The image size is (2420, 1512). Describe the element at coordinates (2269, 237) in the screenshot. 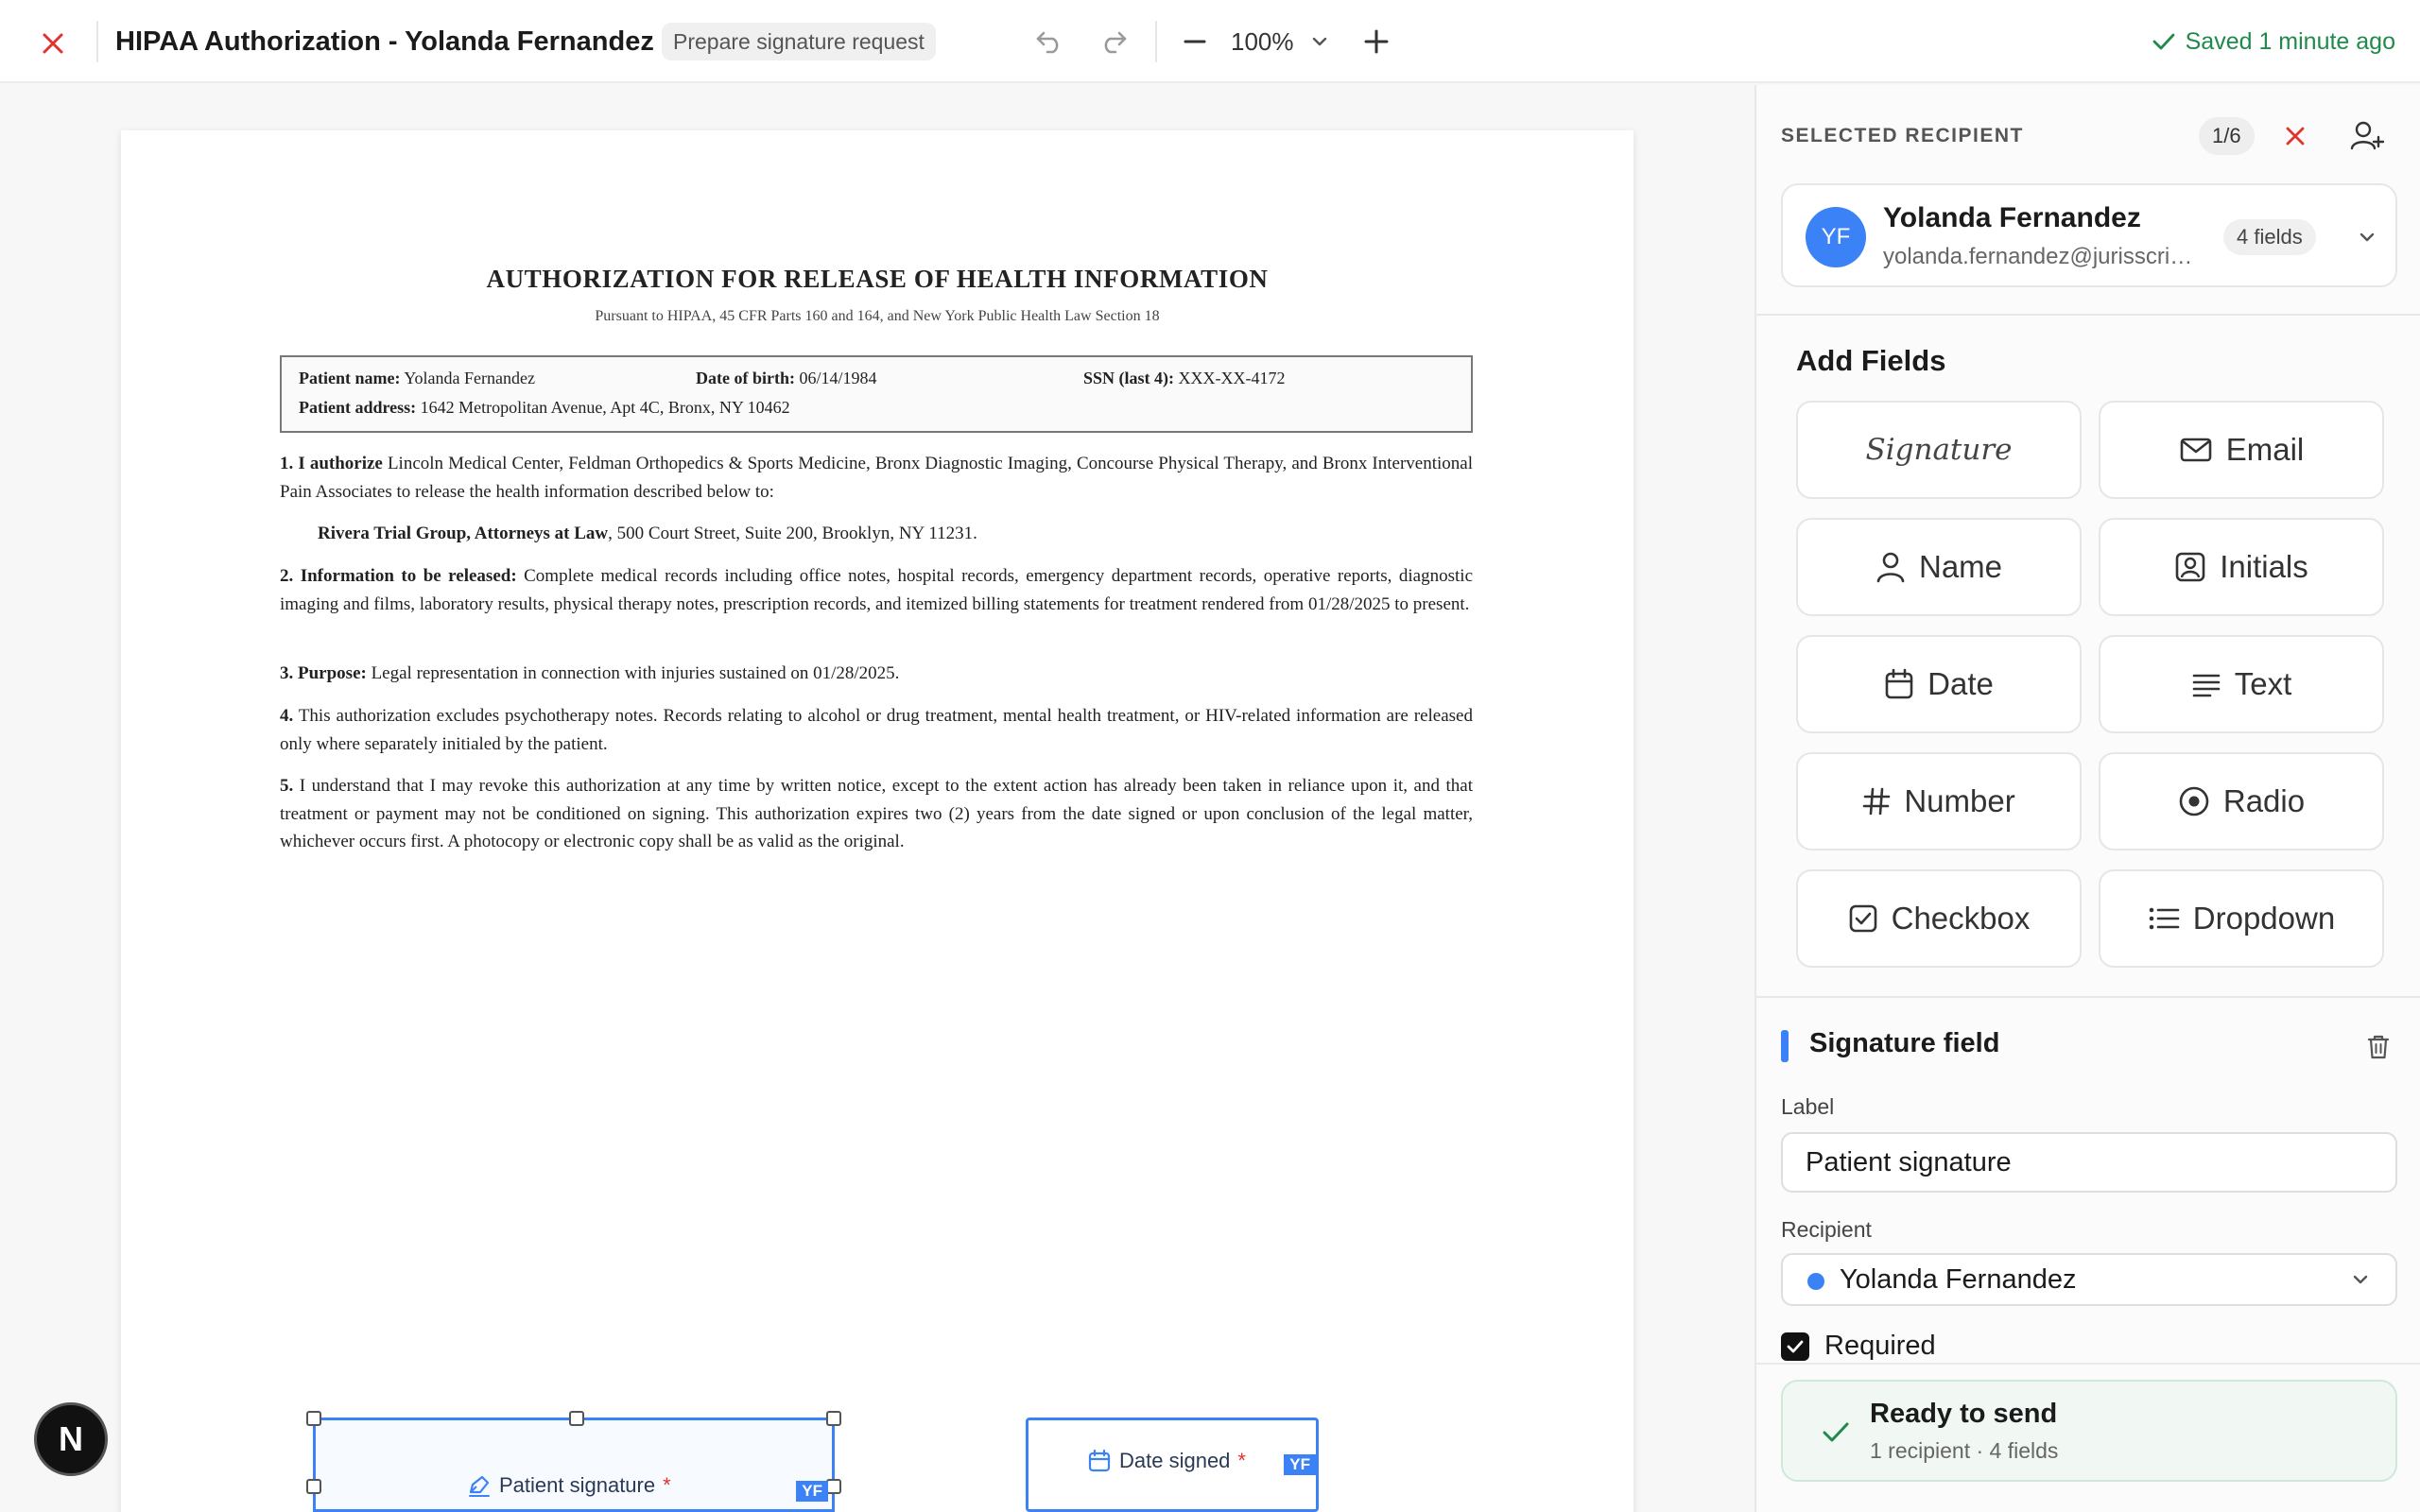

I see `fields-count-badge: 4 fields` at that location.